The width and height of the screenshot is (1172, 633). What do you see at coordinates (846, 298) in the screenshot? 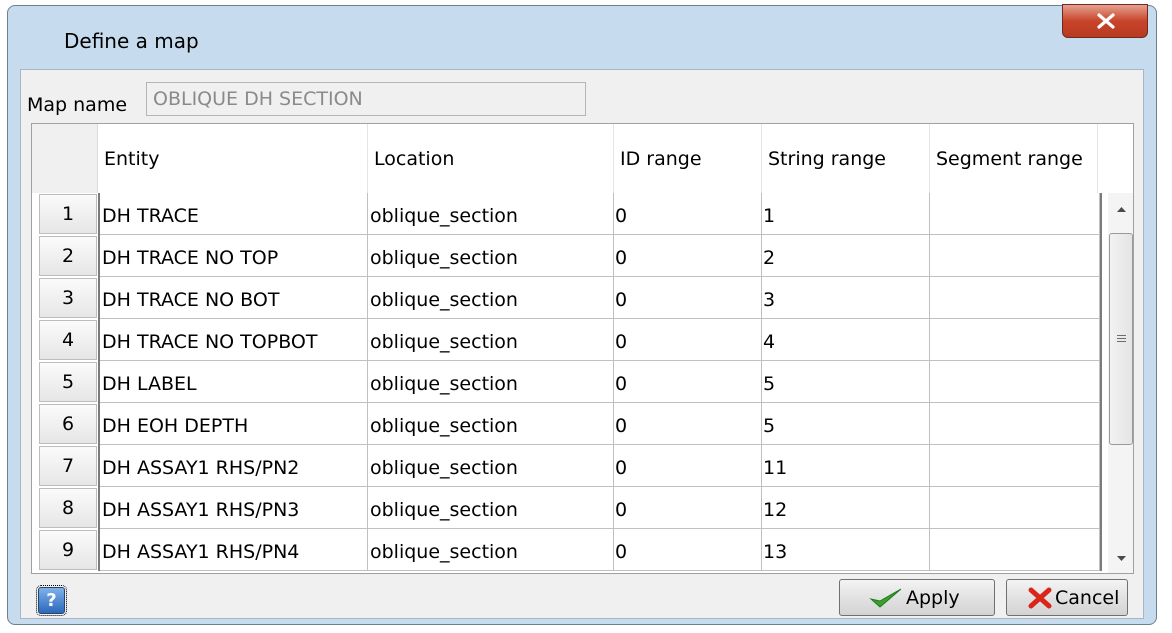
I see `cell-string-range: 3` at bounding box center [846, 298].